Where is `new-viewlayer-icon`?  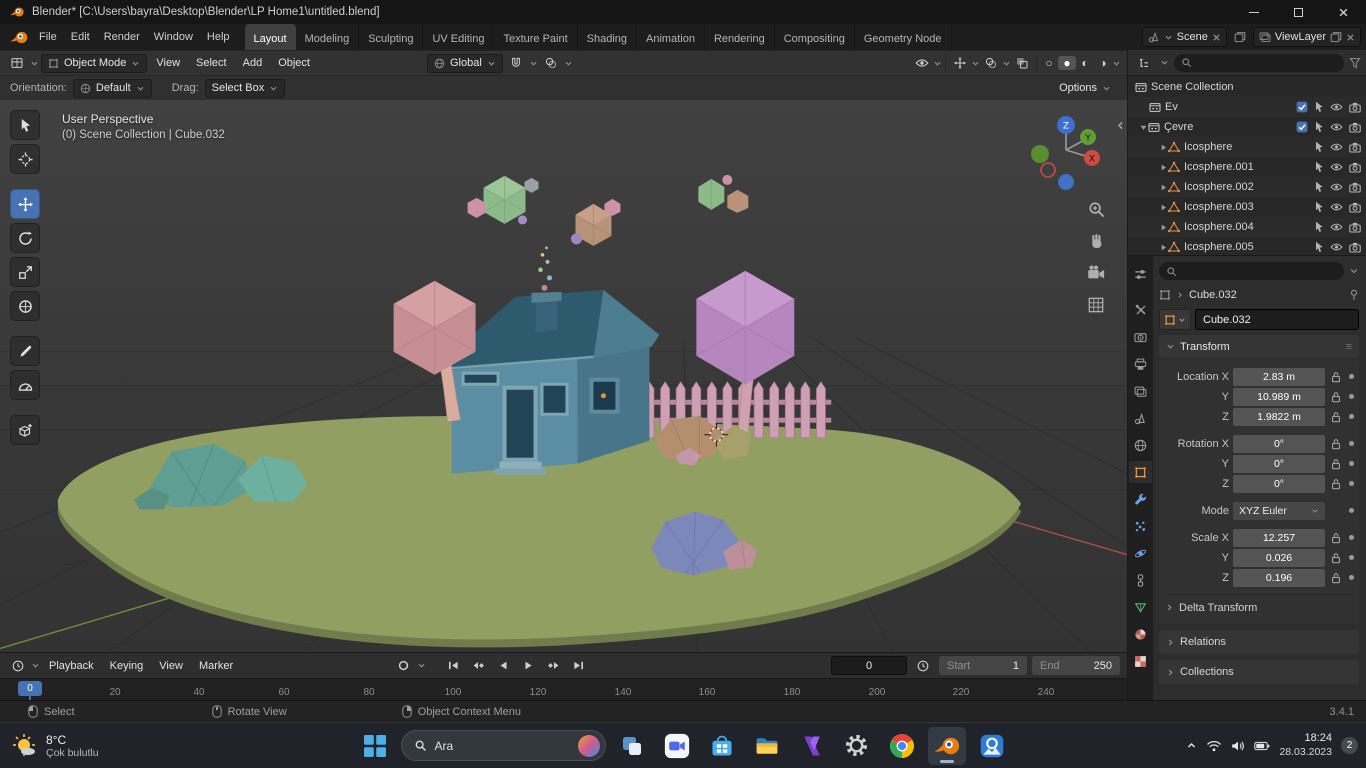
new-viewlayer-icon is located at coordinates (1336, 37).